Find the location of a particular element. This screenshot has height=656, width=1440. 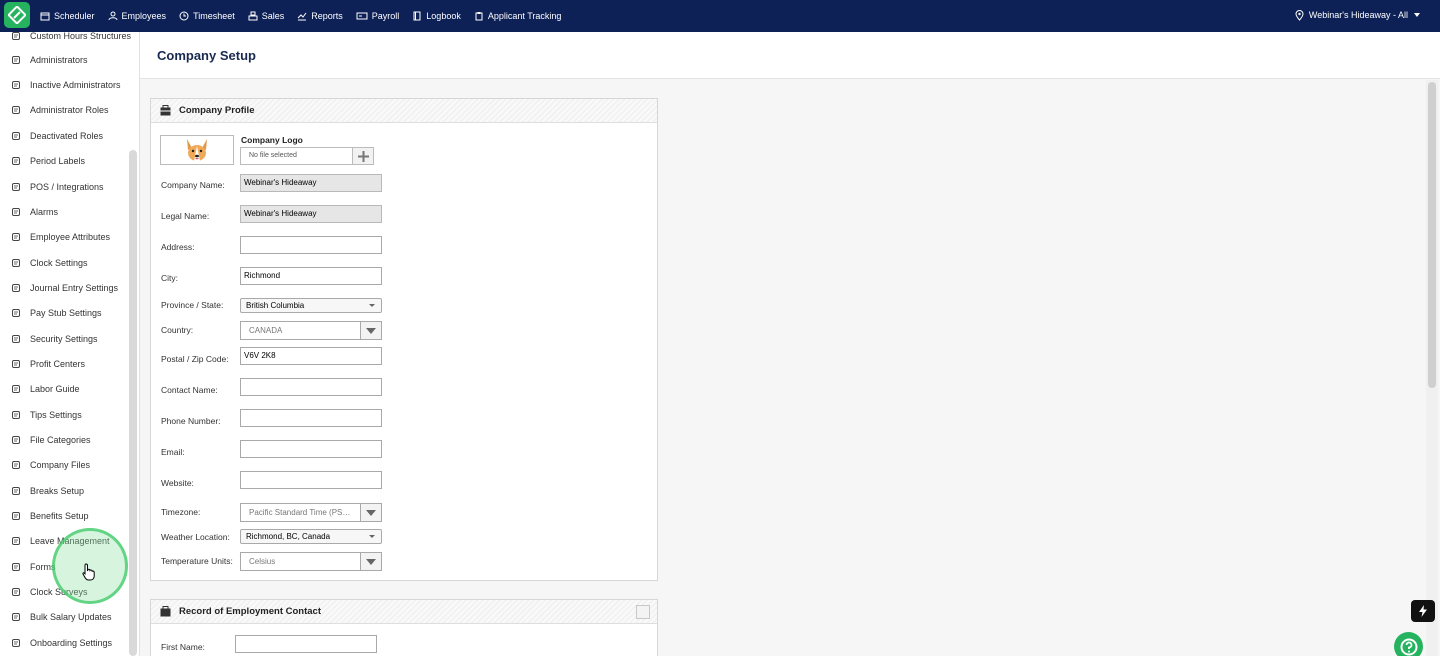

sidebar-scrollbar is located at coordinates (133, 403).